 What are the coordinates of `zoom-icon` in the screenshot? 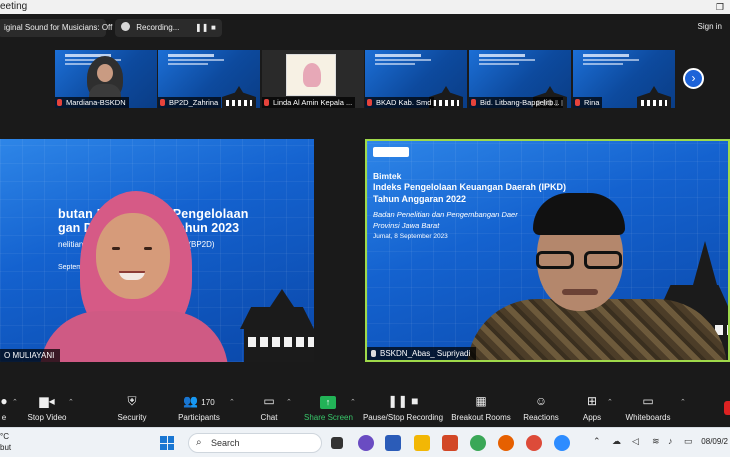 It's located at (562, 443).